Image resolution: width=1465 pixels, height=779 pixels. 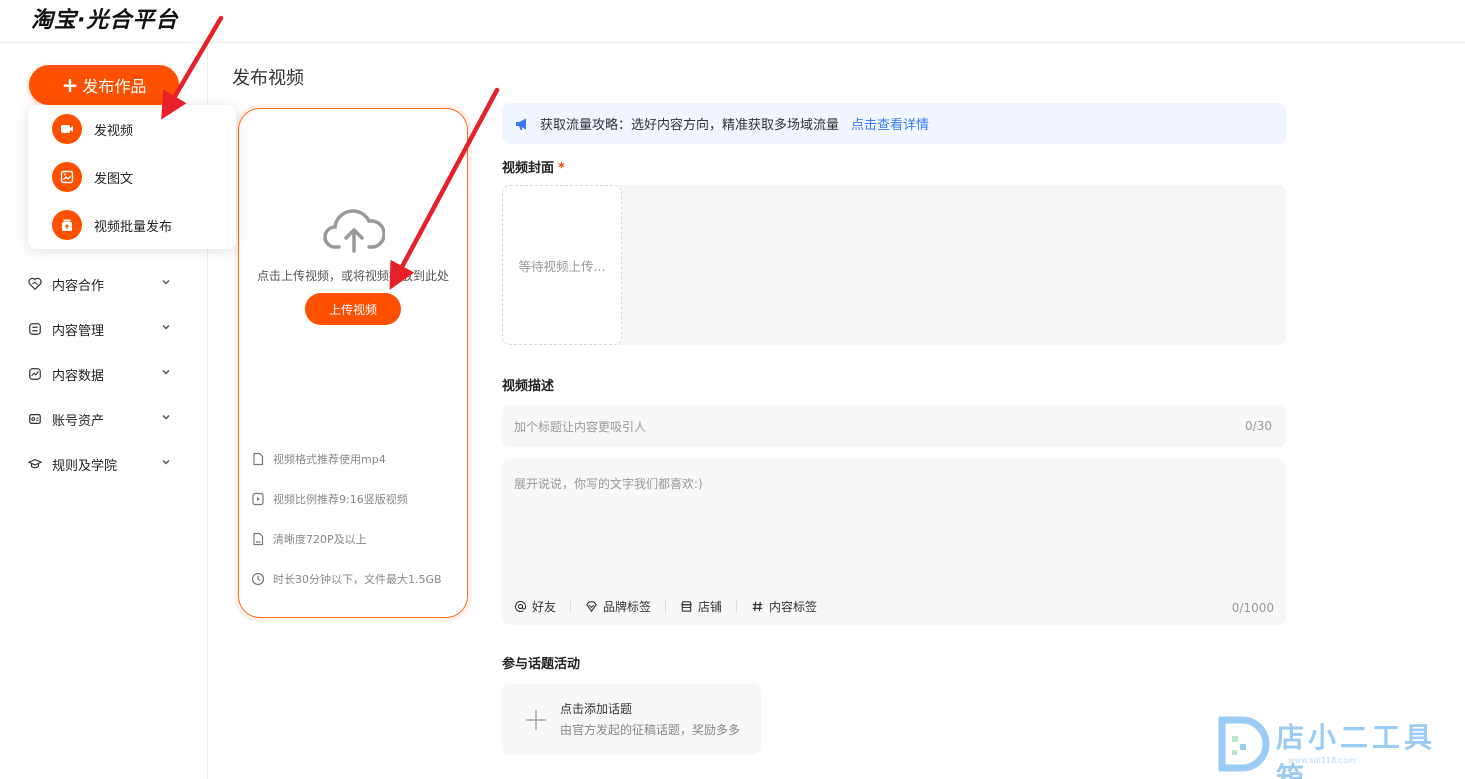 What do you see at coordinates (92, 129) in the screenshot?
I see `menu-item-publish-video: 发视频` at bounding box center [92, 129].